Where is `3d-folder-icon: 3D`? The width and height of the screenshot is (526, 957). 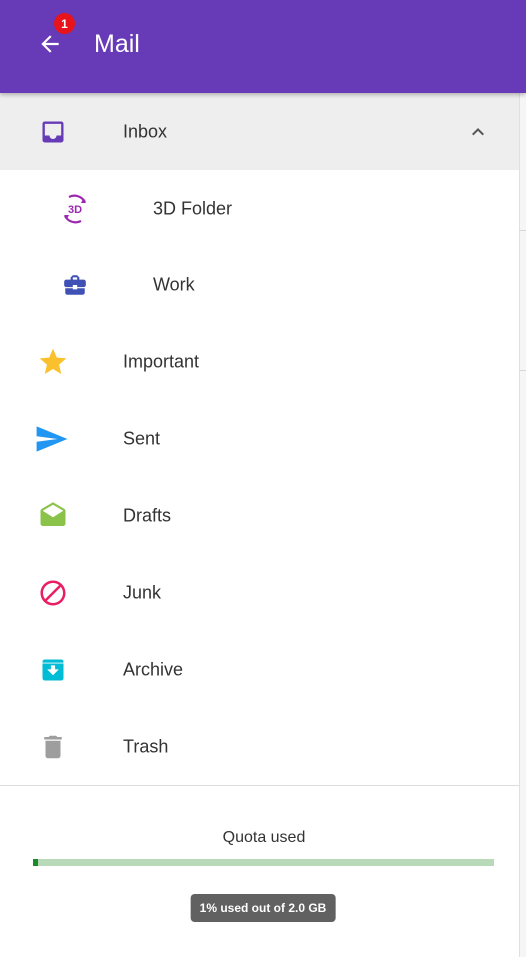 3d-folder-icon: 3D is located at coordinates (75, 209).